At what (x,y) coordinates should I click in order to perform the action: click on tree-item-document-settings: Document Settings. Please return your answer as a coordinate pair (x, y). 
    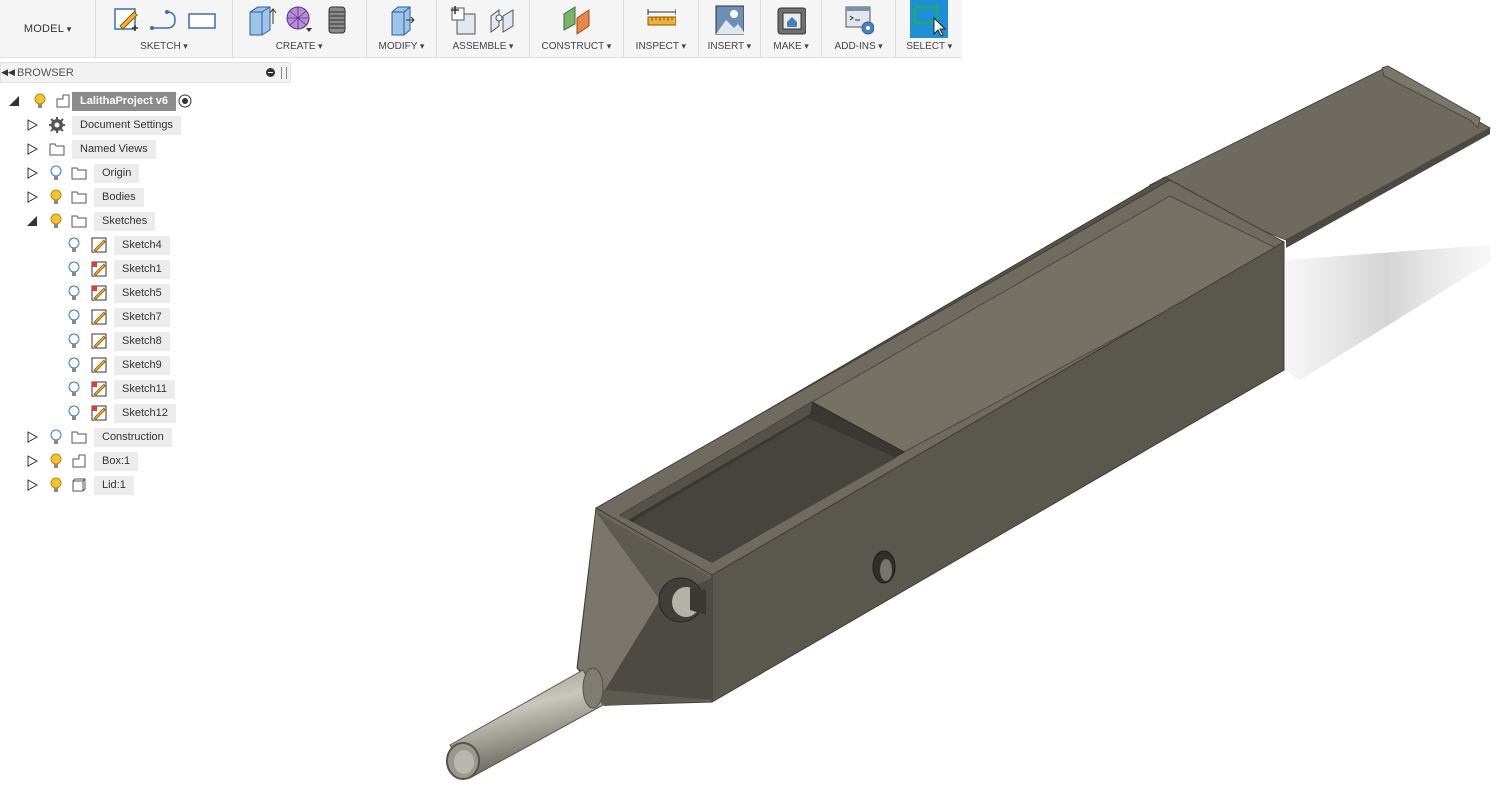
    Looking at the image, I should click on (103, 125).